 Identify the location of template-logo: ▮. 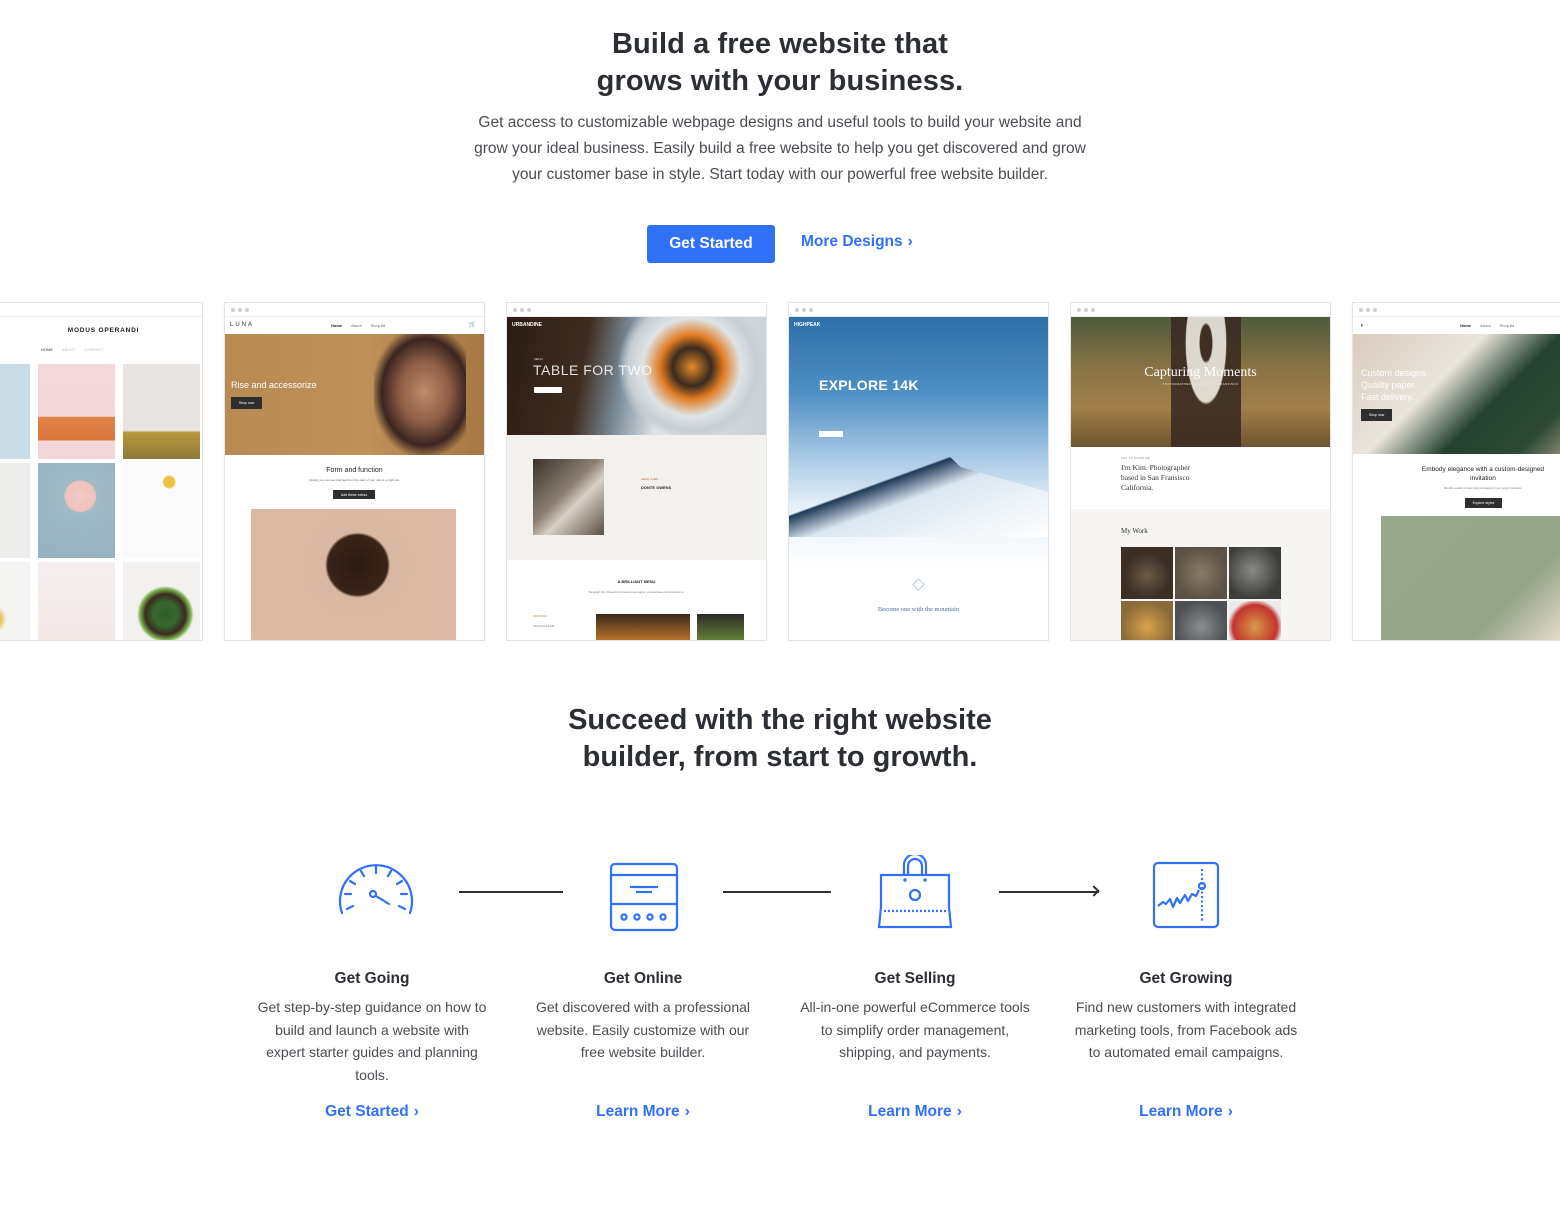
(1362, 325).